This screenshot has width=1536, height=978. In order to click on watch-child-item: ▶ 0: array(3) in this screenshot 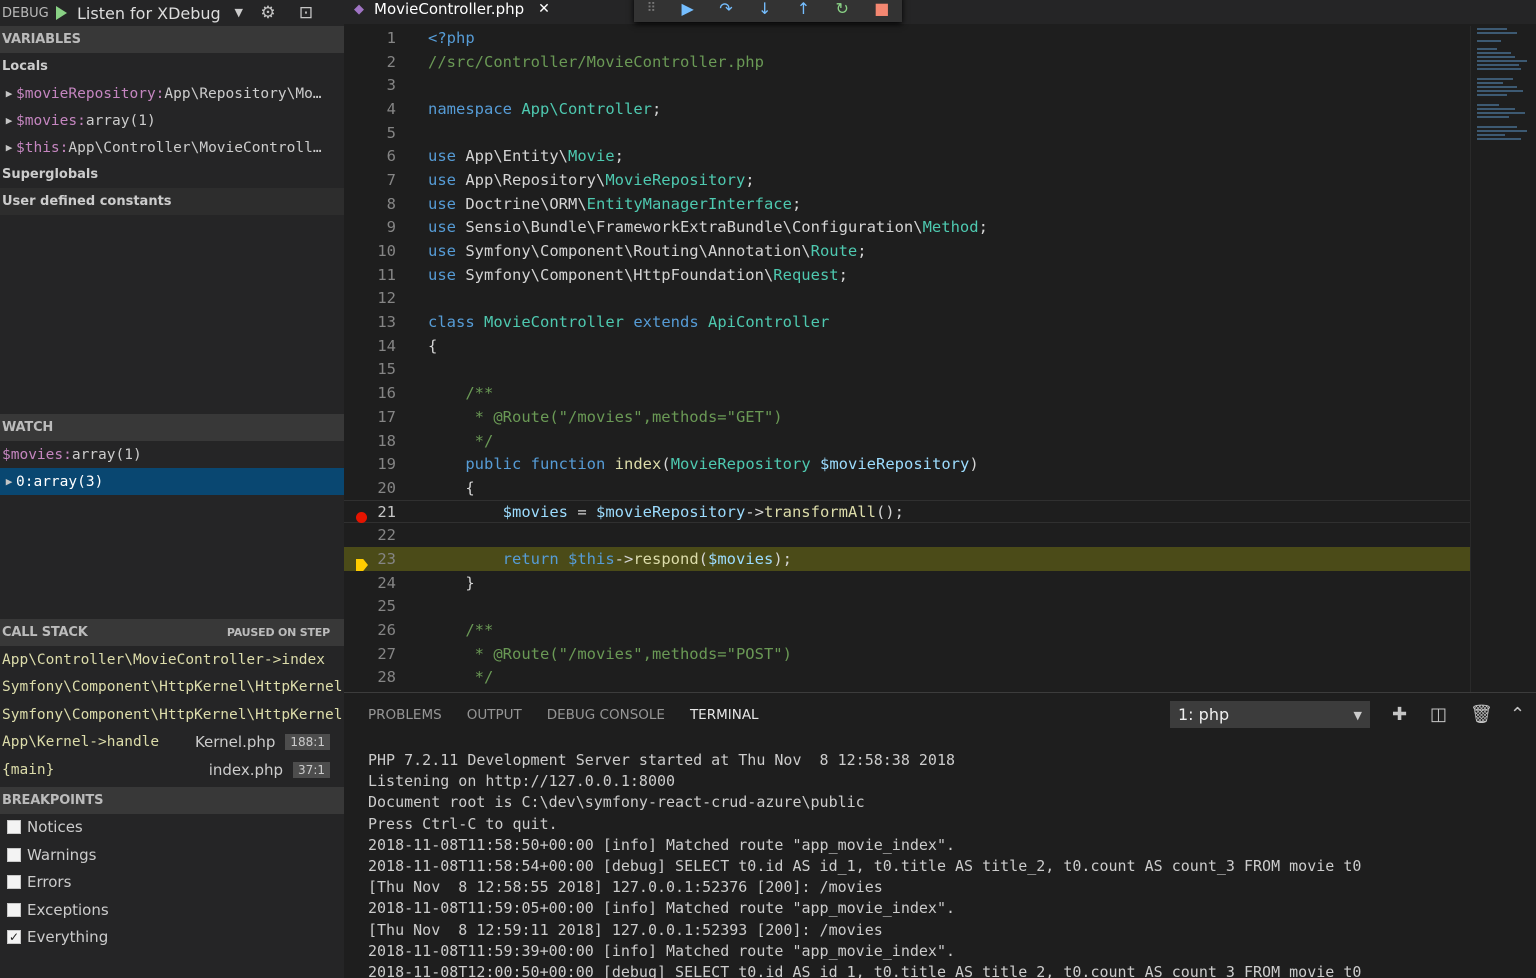, I will do `click(172, 481)`.